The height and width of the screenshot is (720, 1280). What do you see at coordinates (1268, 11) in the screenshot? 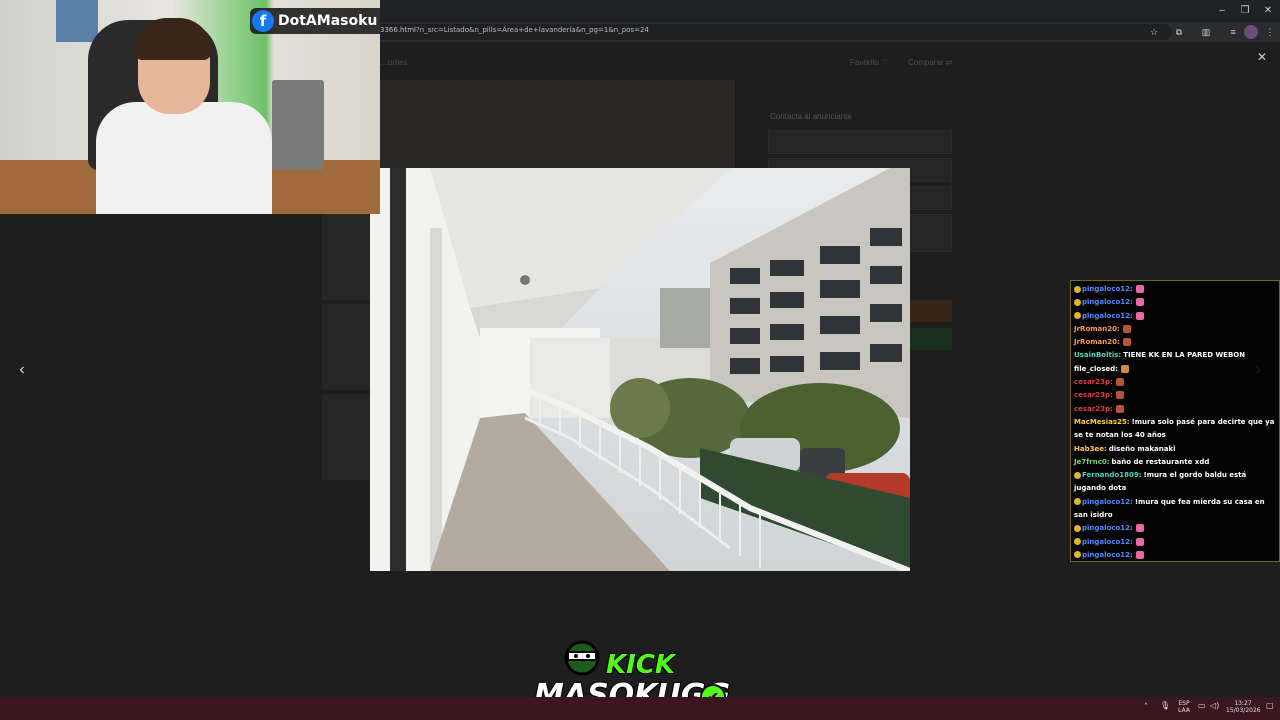
I see `window-close-button: ✕` at bounding box center [1268, 11].